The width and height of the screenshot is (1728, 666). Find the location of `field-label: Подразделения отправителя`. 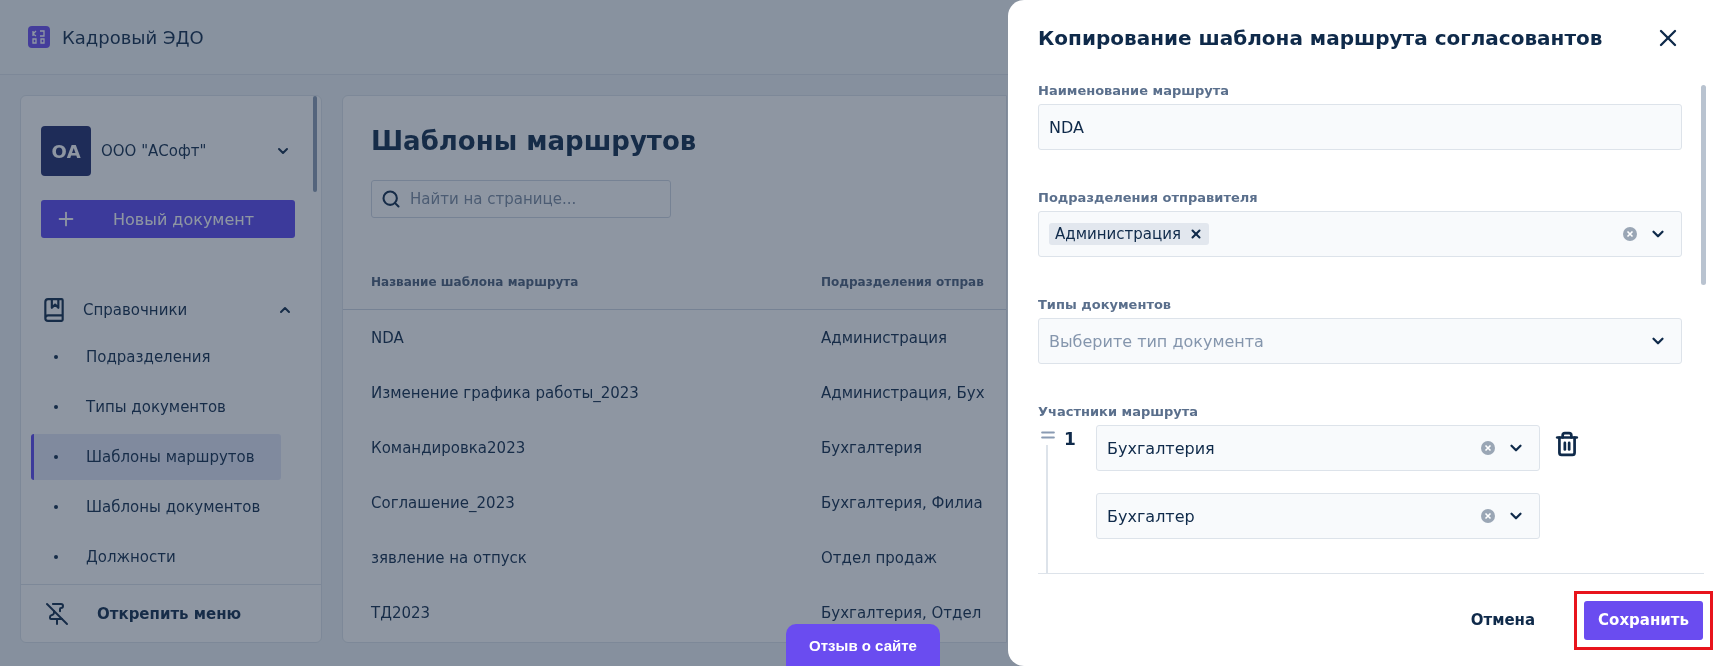

field-label: Подразделения отправителя is located at coordinates (1148, 197).